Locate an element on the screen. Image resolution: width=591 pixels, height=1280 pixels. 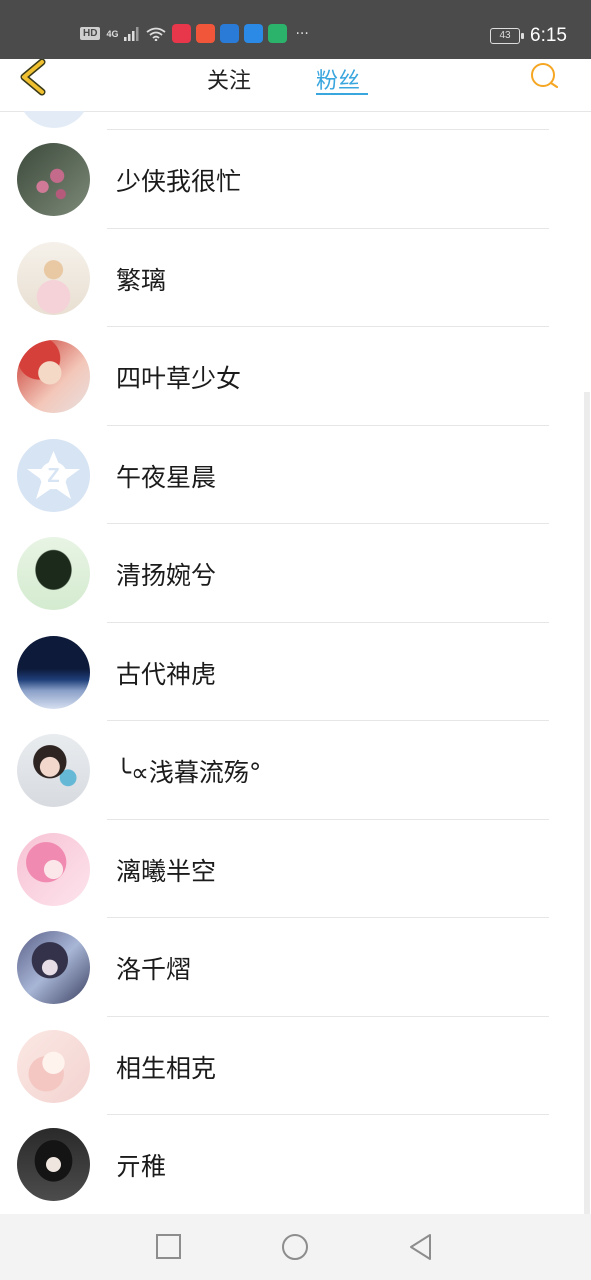
fan-name: ╰∝浅暮流殇° is located at coordinates (189, 772).